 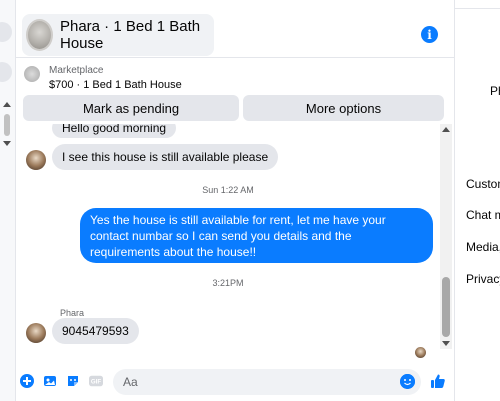 What do you see at coordinates (343, 108) in the screenshot?
I see `more-options-button: More options` at bounding box center [343, 108].